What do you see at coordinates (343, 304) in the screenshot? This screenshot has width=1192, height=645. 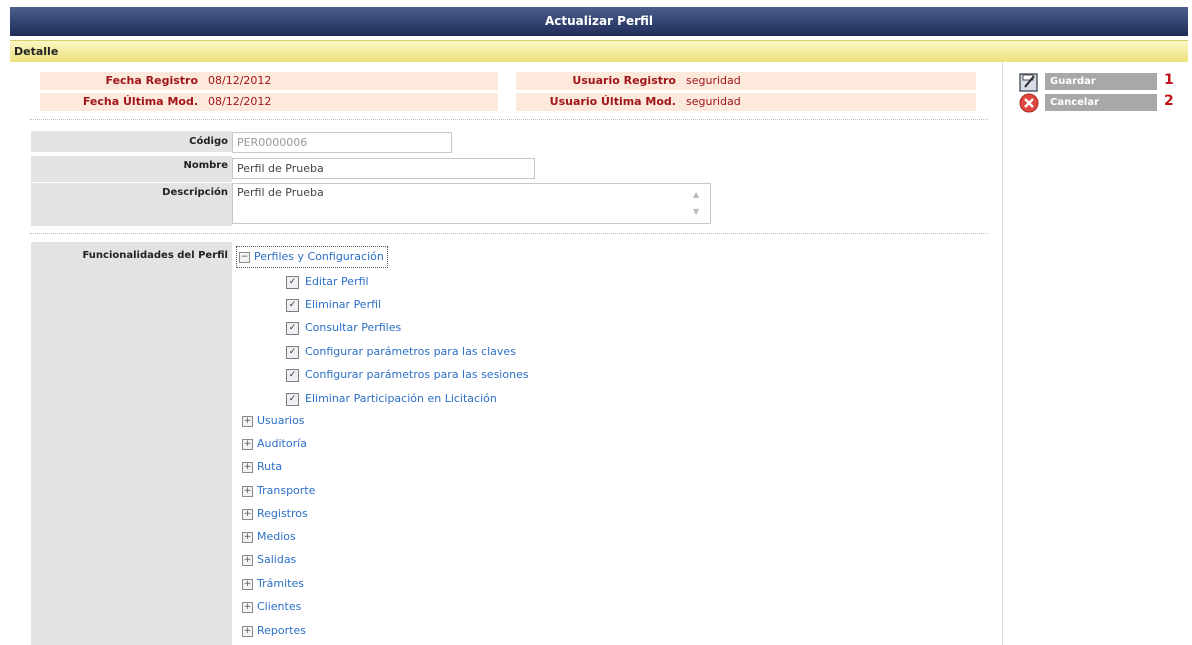 I see `tree-leaf-label: Eliminar Perfil` at bounding box center [343, 304].